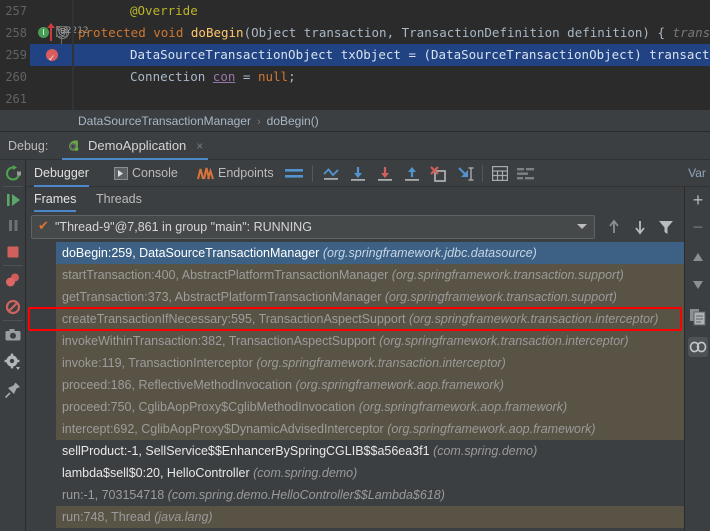  Describe the element at coordinates (43, 32) in the screenshot. I see `method-breakpoint-icon: I` at that location.